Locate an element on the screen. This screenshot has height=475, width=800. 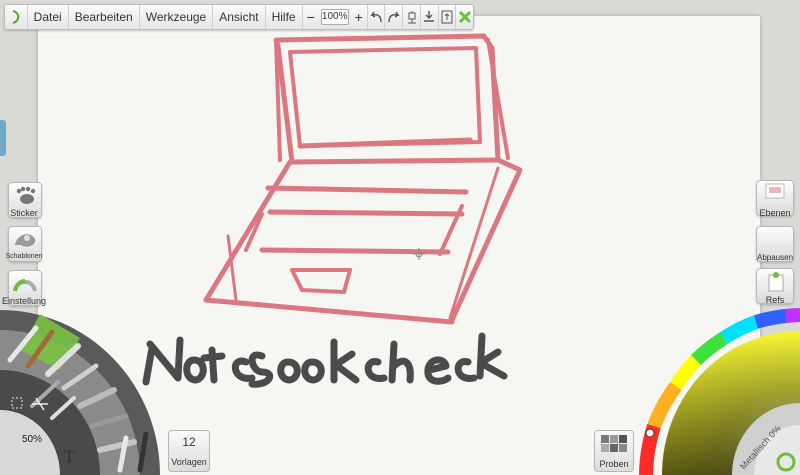
footprint-icon is located at coordinates (26, 195).